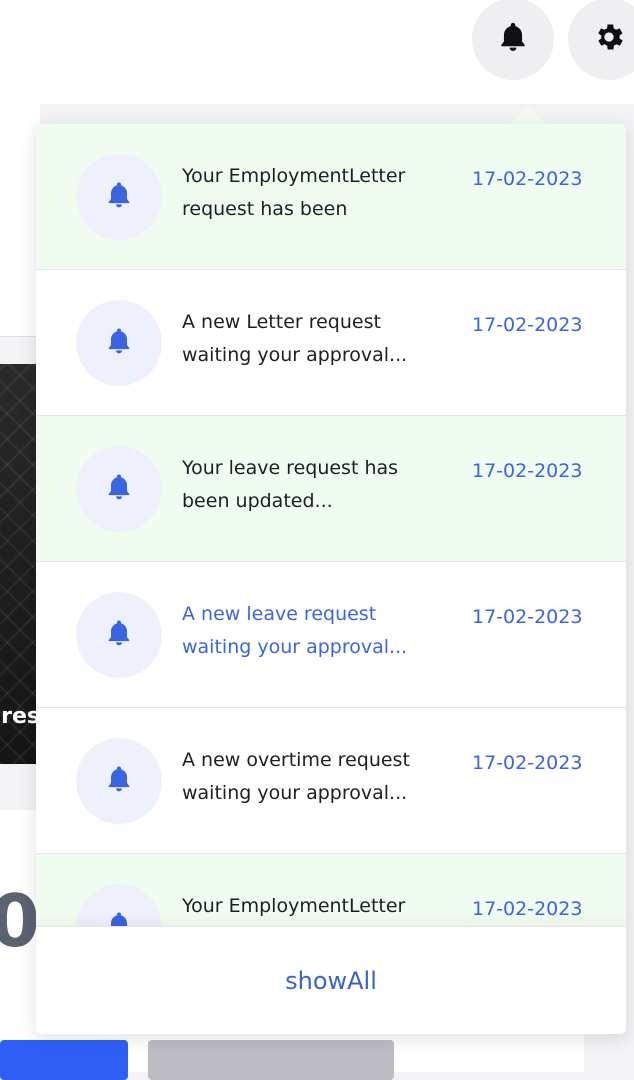 This screenshot has height=1080, width=634. Describe the element at coordinates (64, 1060) in the screenshot. I see `background-primary-button` at that location.